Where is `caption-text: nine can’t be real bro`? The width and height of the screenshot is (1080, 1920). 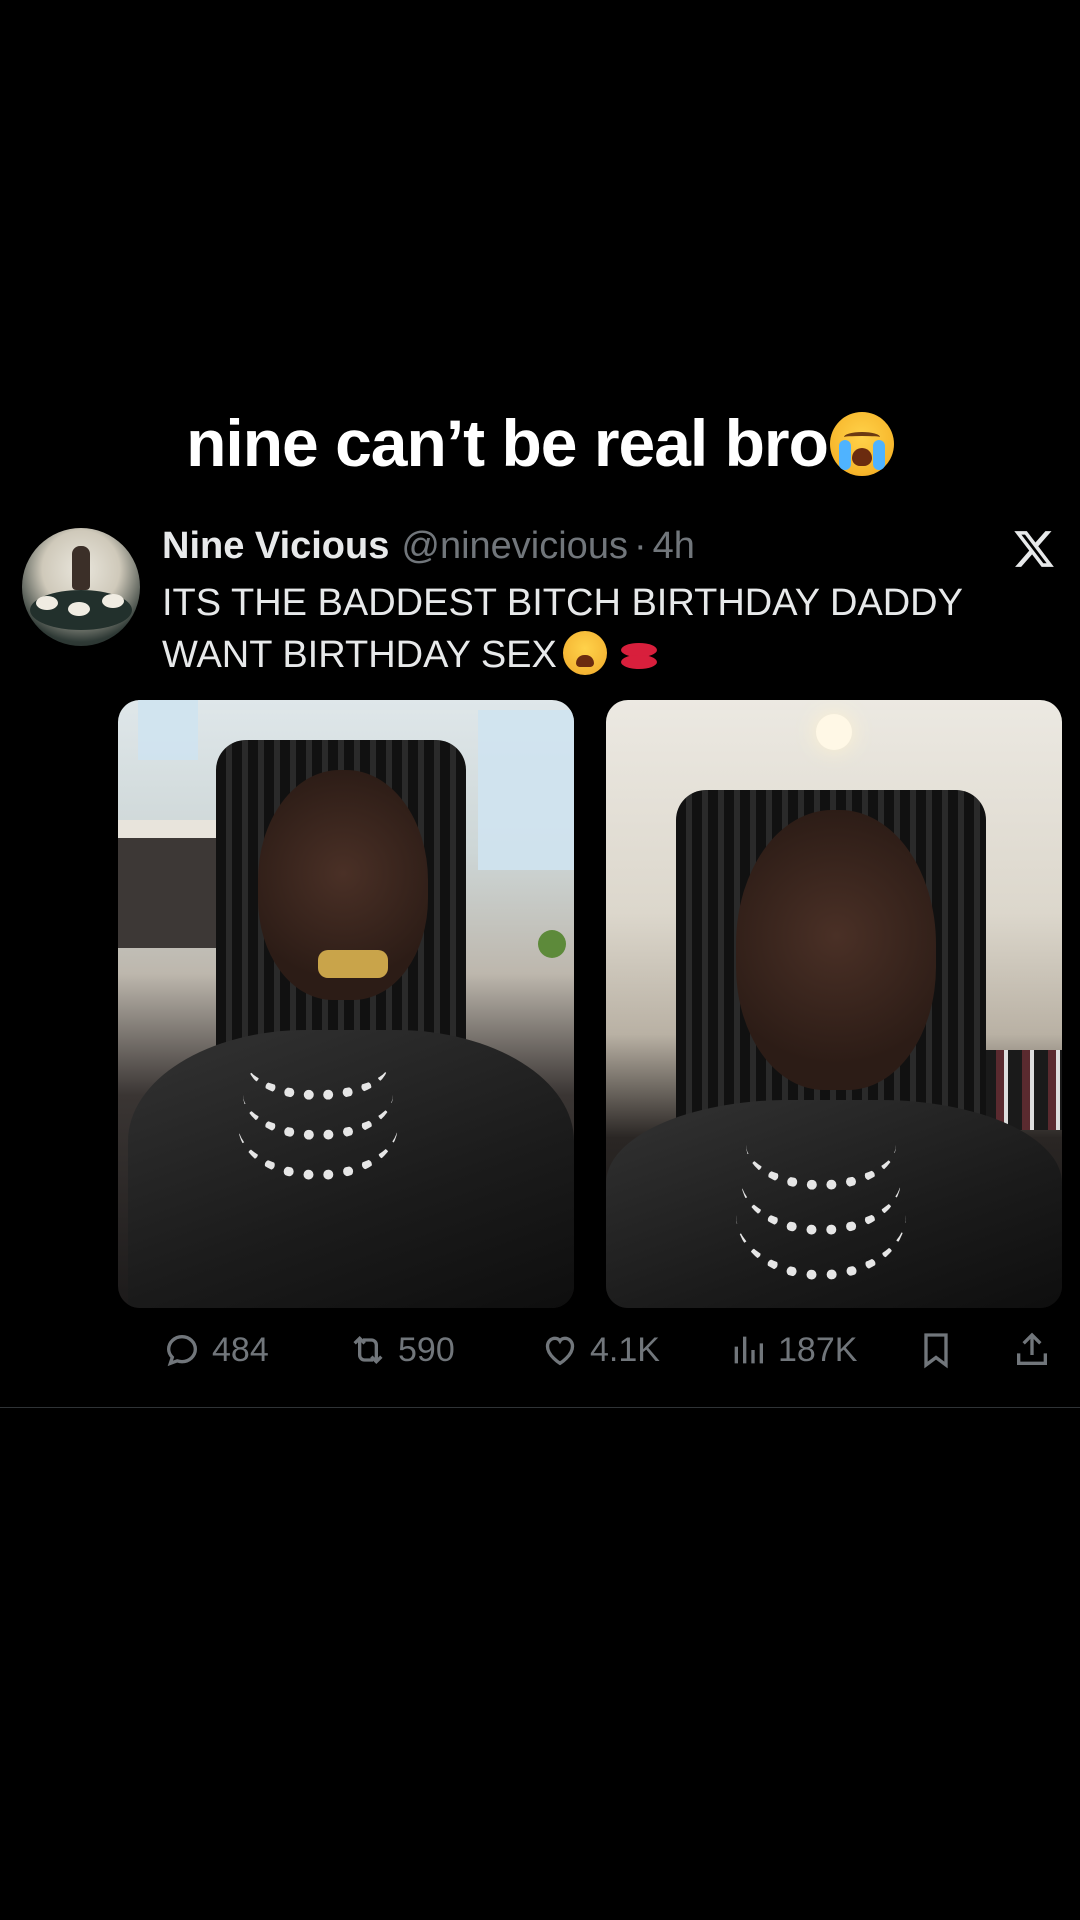 caption-text: nine can’t be real bro is located at coordinates (507, 443).